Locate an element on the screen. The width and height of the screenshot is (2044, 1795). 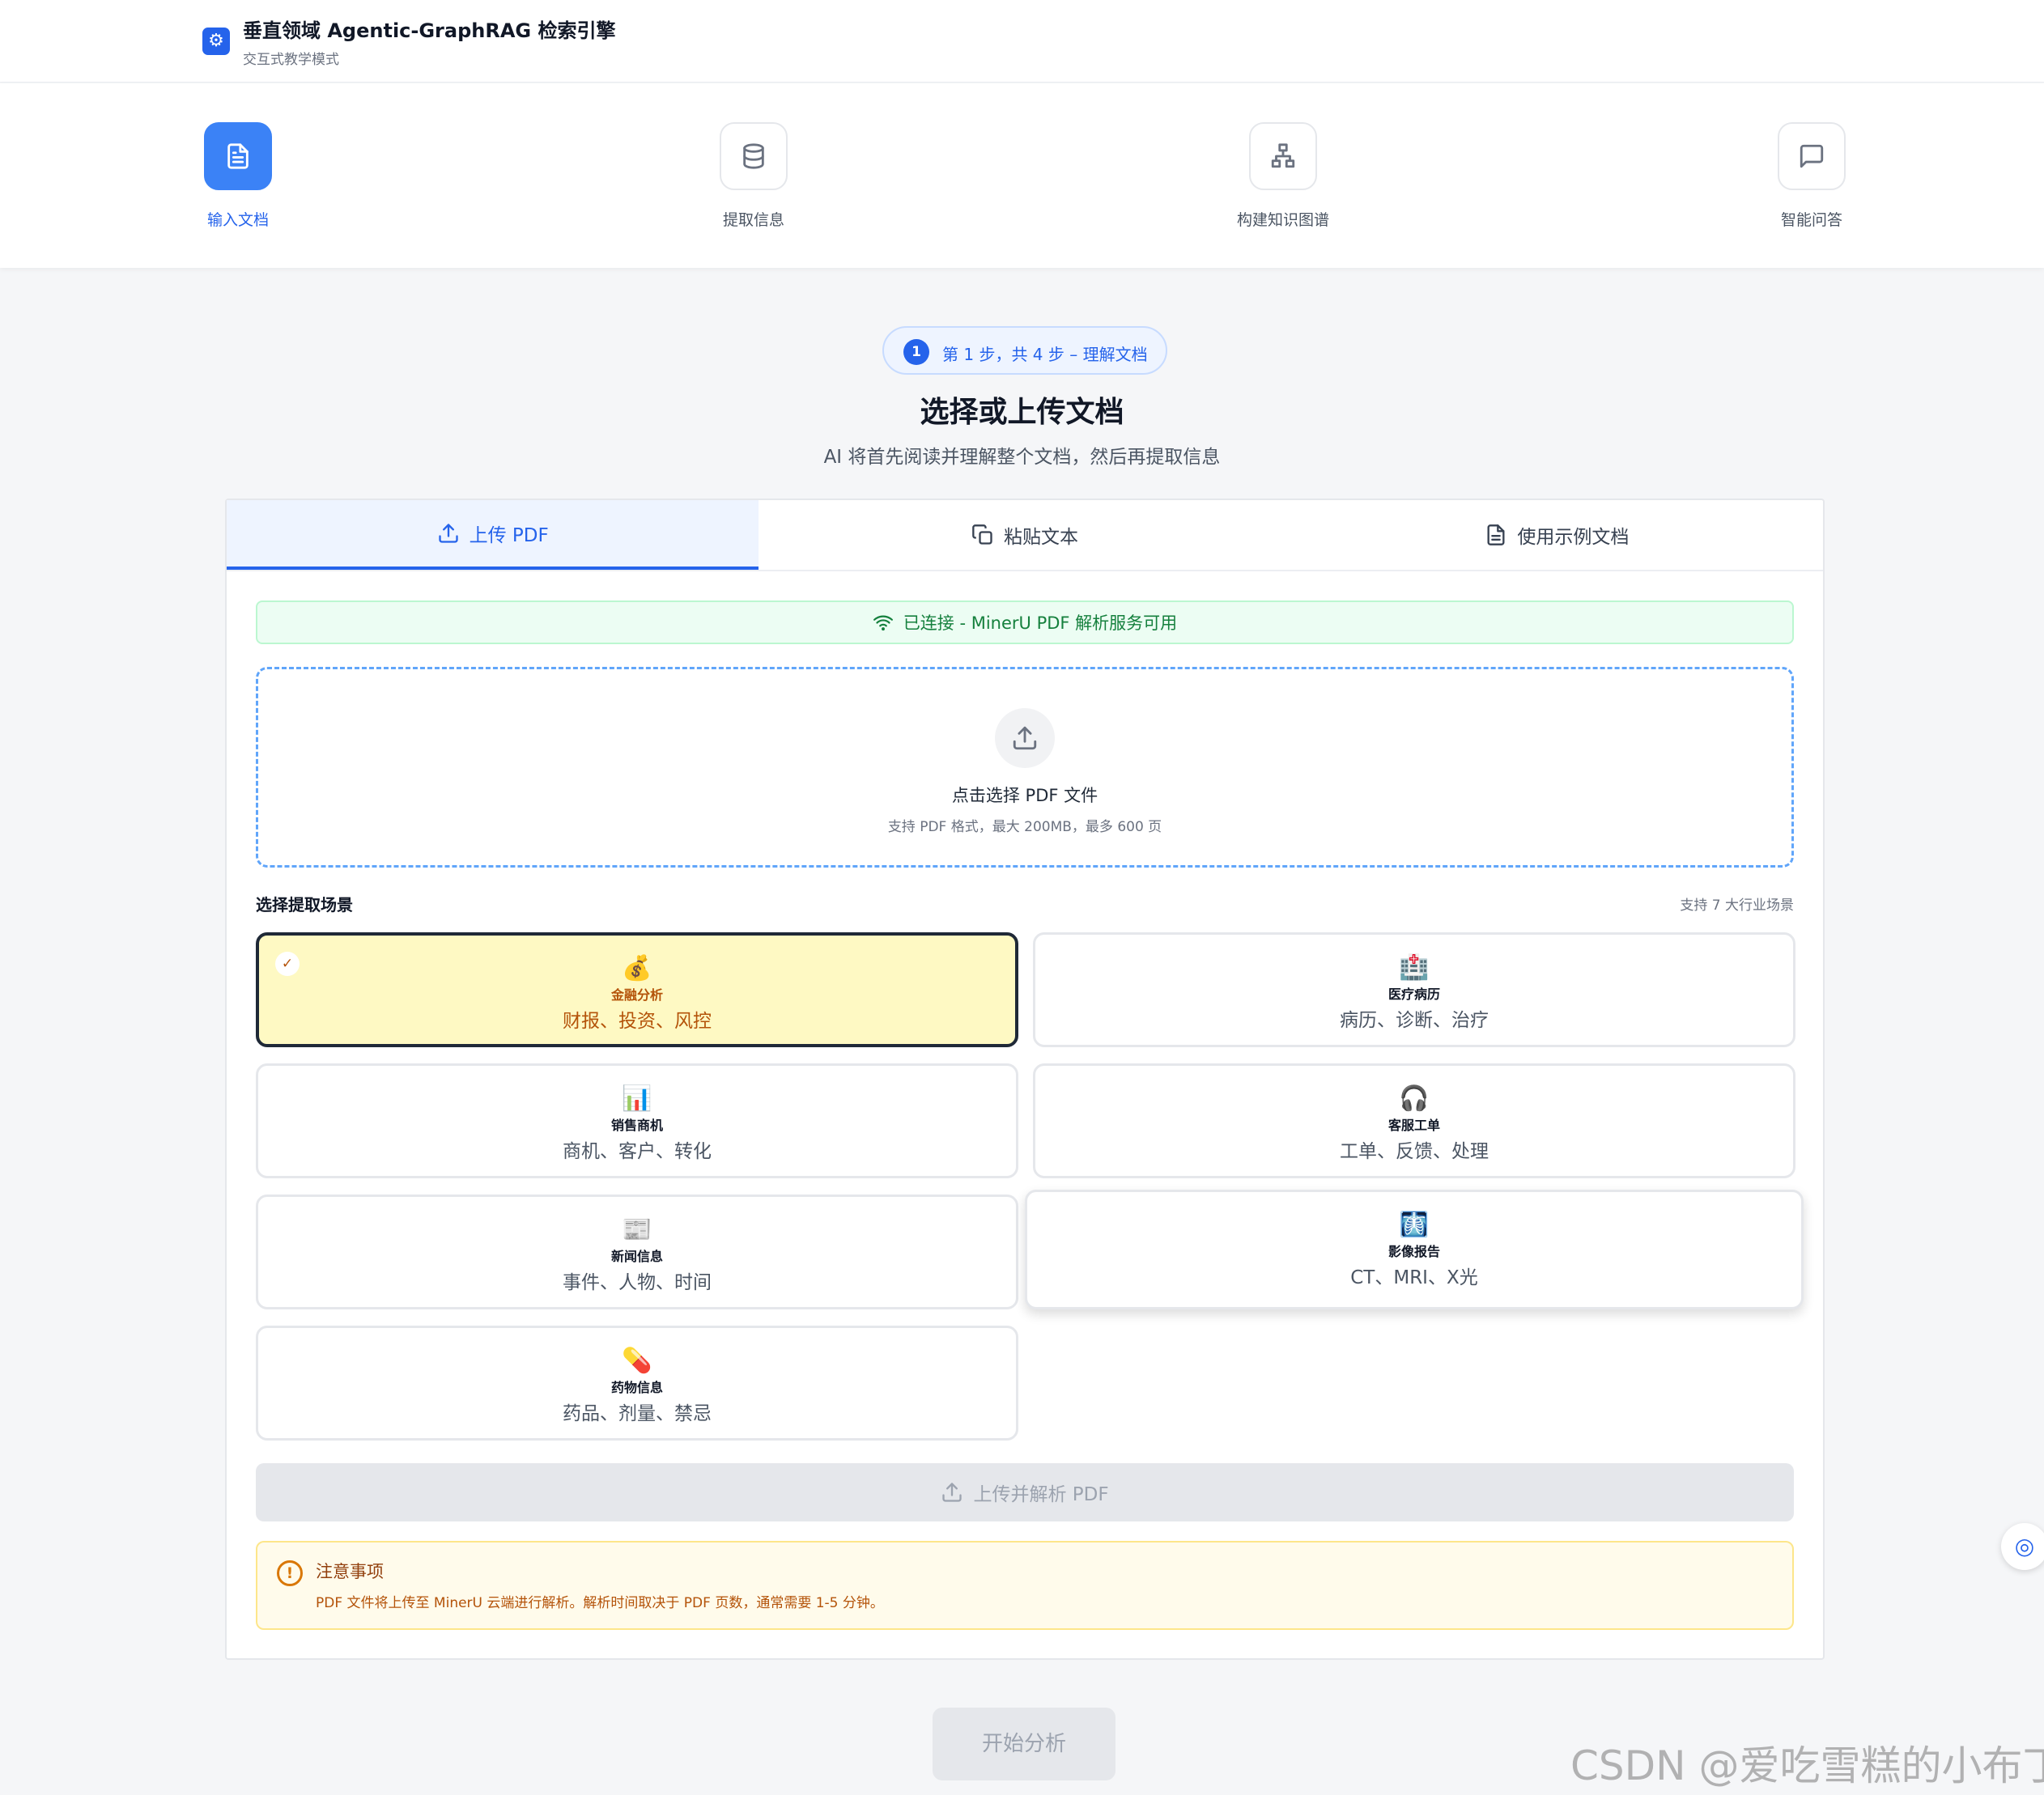
wifi-icon is located at coordinates (883, 623).